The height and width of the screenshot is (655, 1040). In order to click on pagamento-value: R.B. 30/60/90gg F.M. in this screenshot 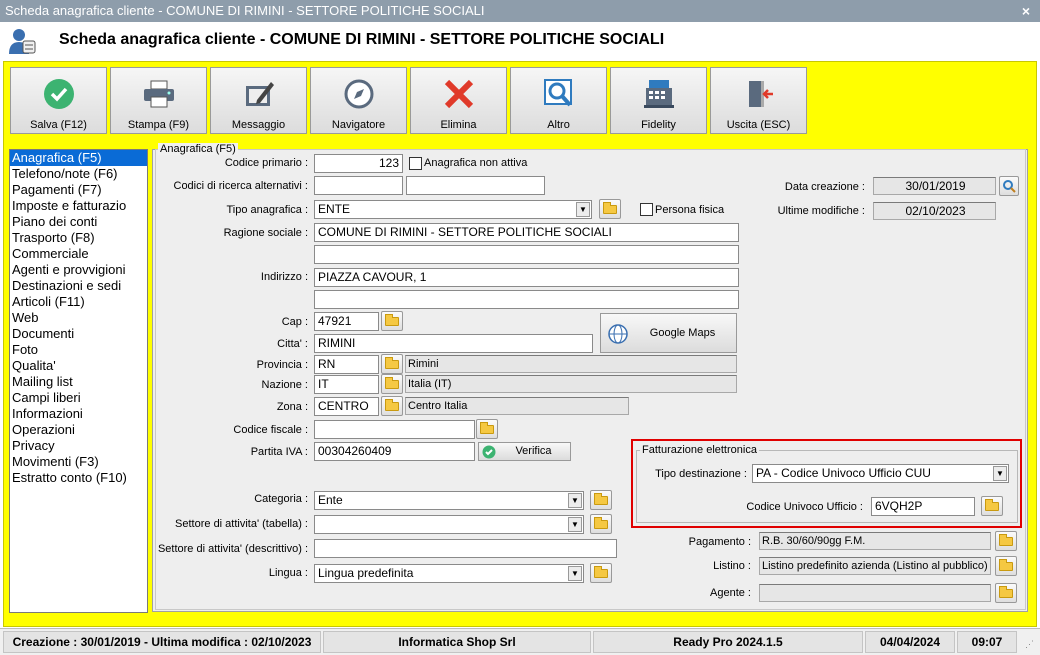, I will do `click(875, 541)`.